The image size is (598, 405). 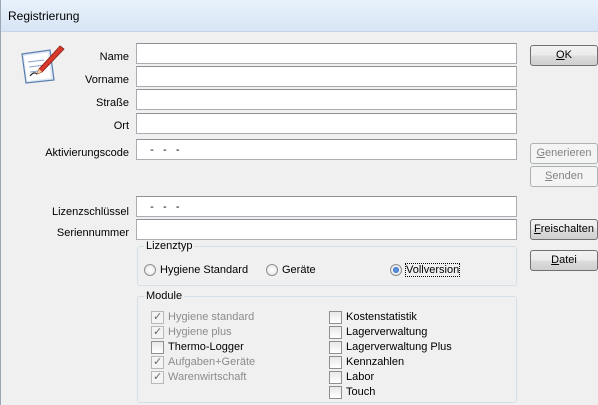 I want to click on ok-mnemonic: O, so click(x=560, y=55).